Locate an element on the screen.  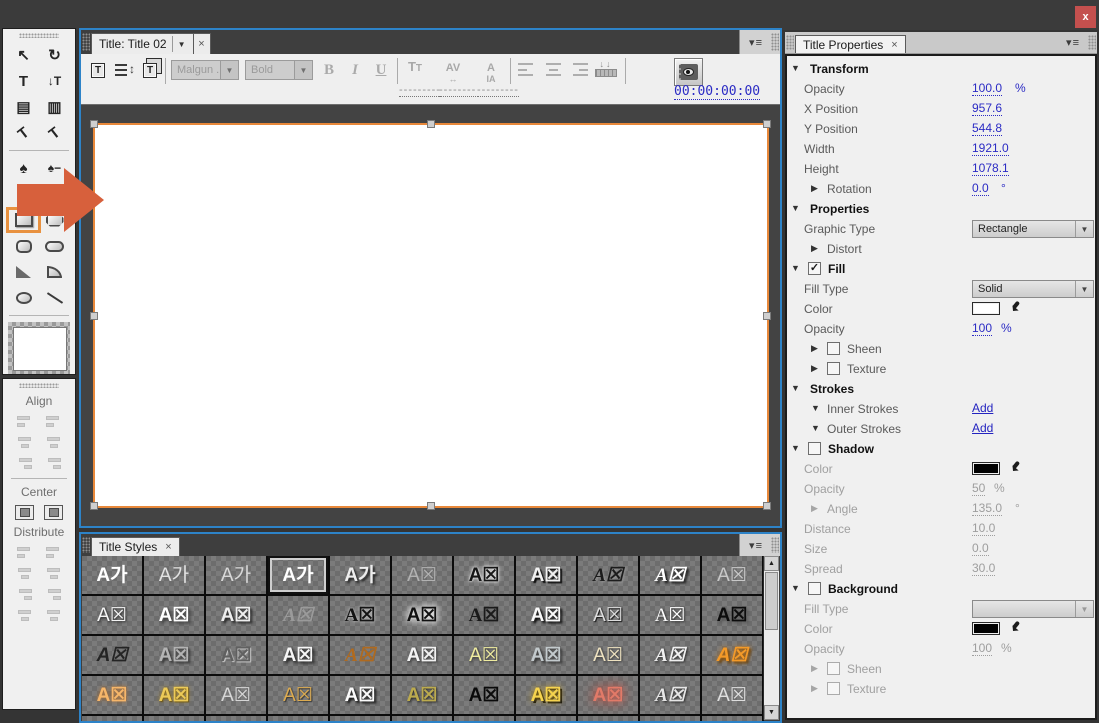
wedge-tool is located at coordinates (23, 272).